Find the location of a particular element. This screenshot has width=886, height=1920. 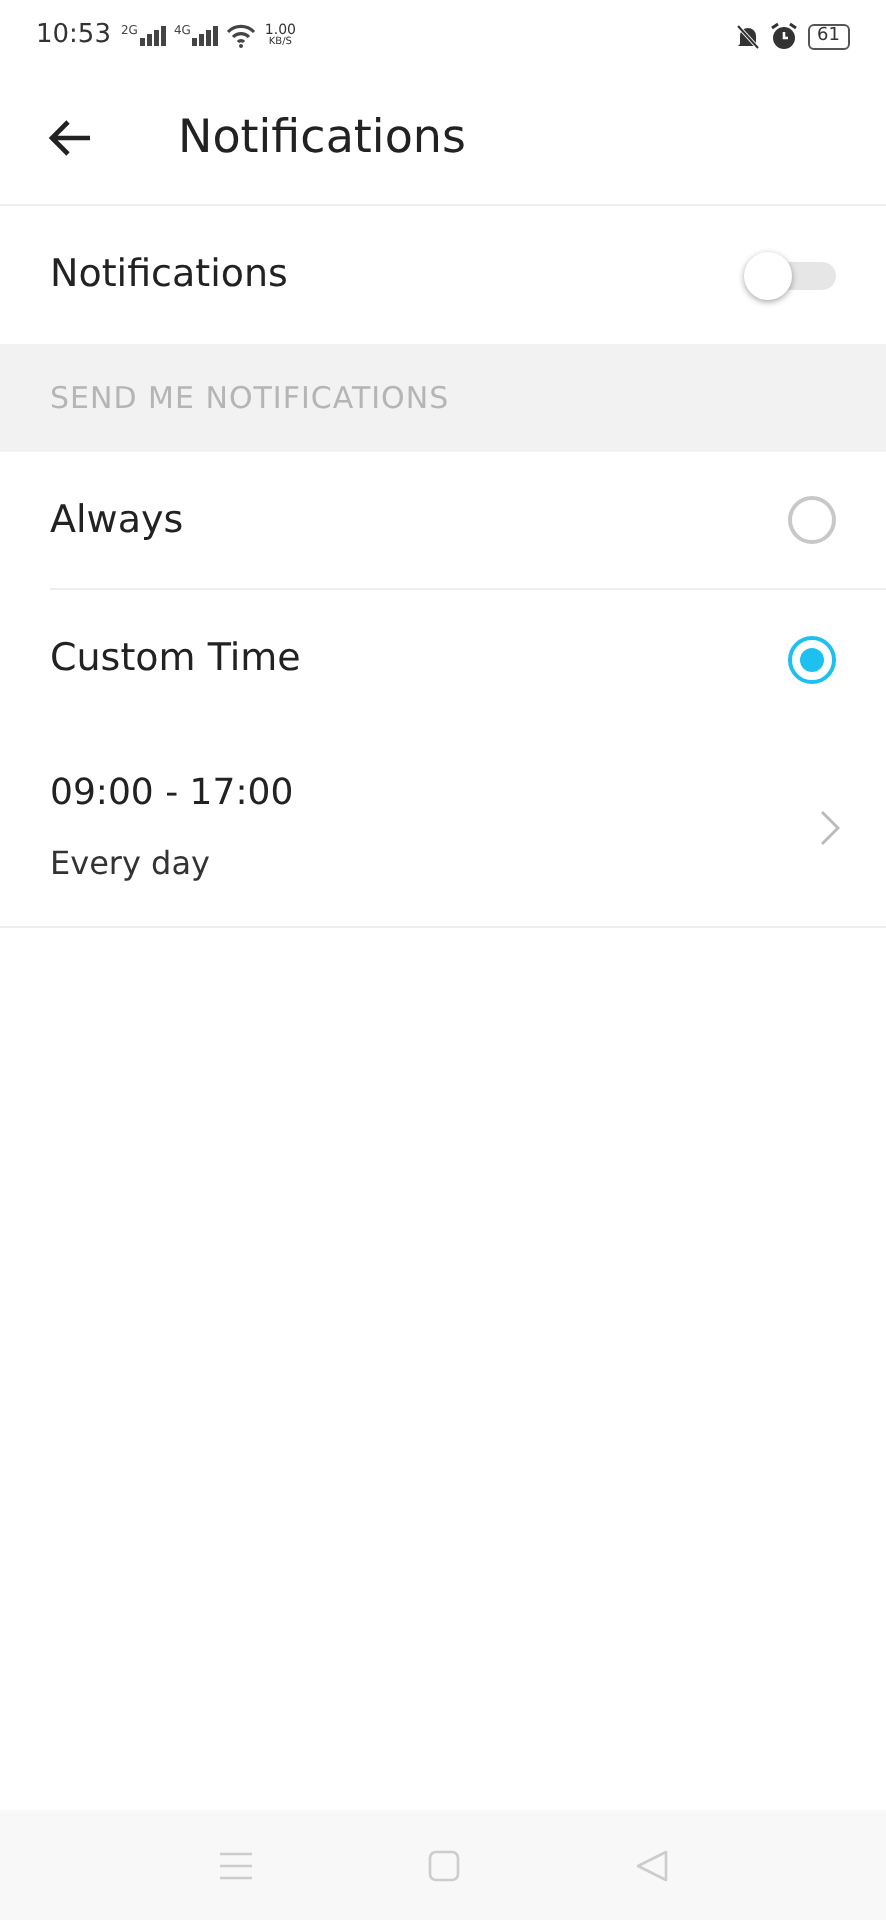

time-range: 09:00 - 17:00 is located at coordinates (172, 794).